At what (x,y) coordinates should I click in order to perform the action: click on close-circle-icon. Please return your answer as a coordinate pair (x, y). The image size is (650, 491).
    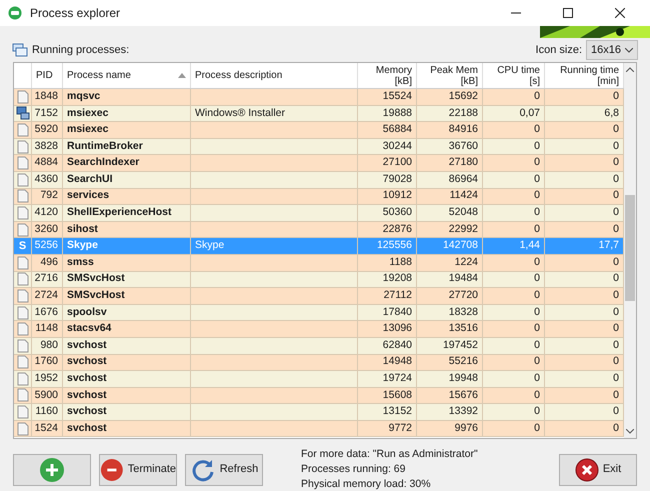
    Looking at the image, I should click on (586, 470).